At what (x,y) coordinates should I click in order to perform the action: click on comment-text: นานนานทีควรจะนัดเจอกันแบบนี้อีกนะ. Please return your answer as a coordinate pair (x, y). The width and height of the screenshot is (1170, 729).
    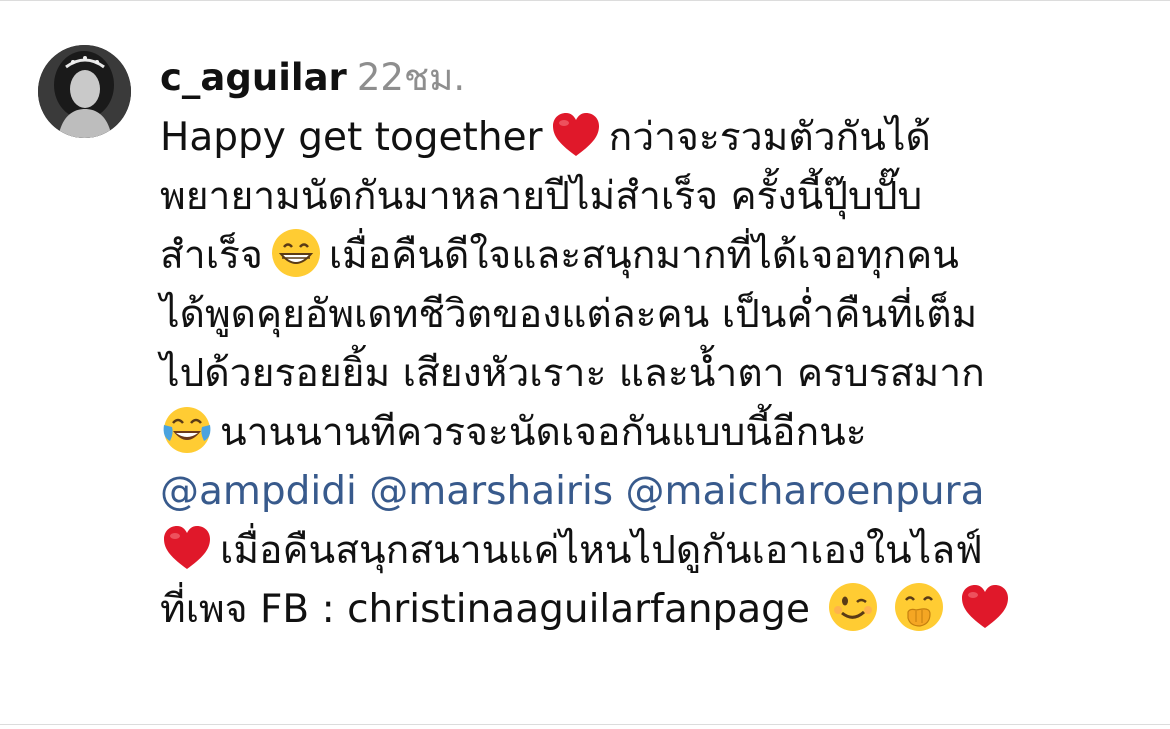
    Looking at the image, I should click on (543, 432).